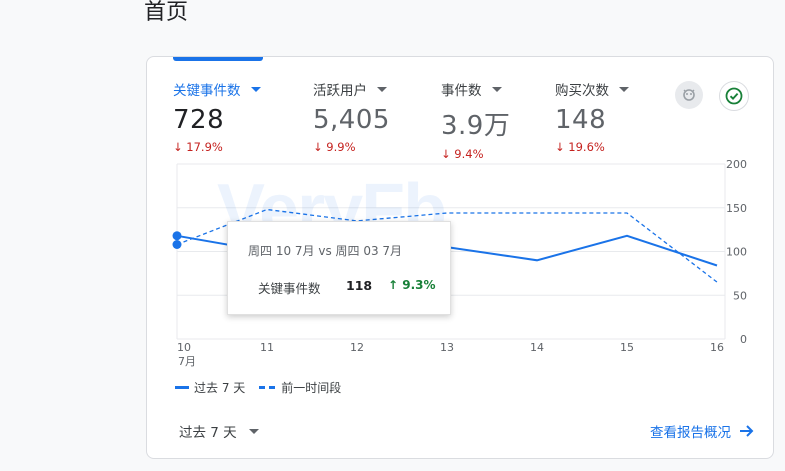  I want to click on insights-icon, so click(689, 95).